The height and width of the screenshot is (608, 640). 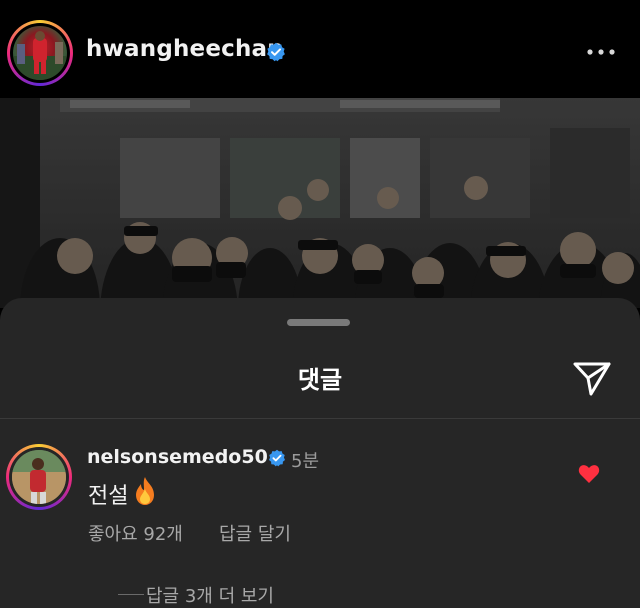 I want to click on profile-avatar, so click(x=40, y=53).